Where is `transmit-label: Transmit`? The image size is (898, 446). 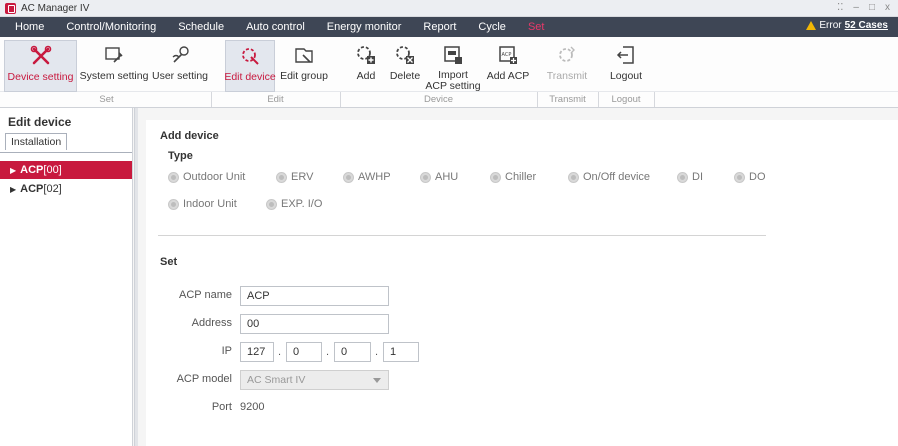 transmit-label: Transmit is located at coordinates (567, 76).